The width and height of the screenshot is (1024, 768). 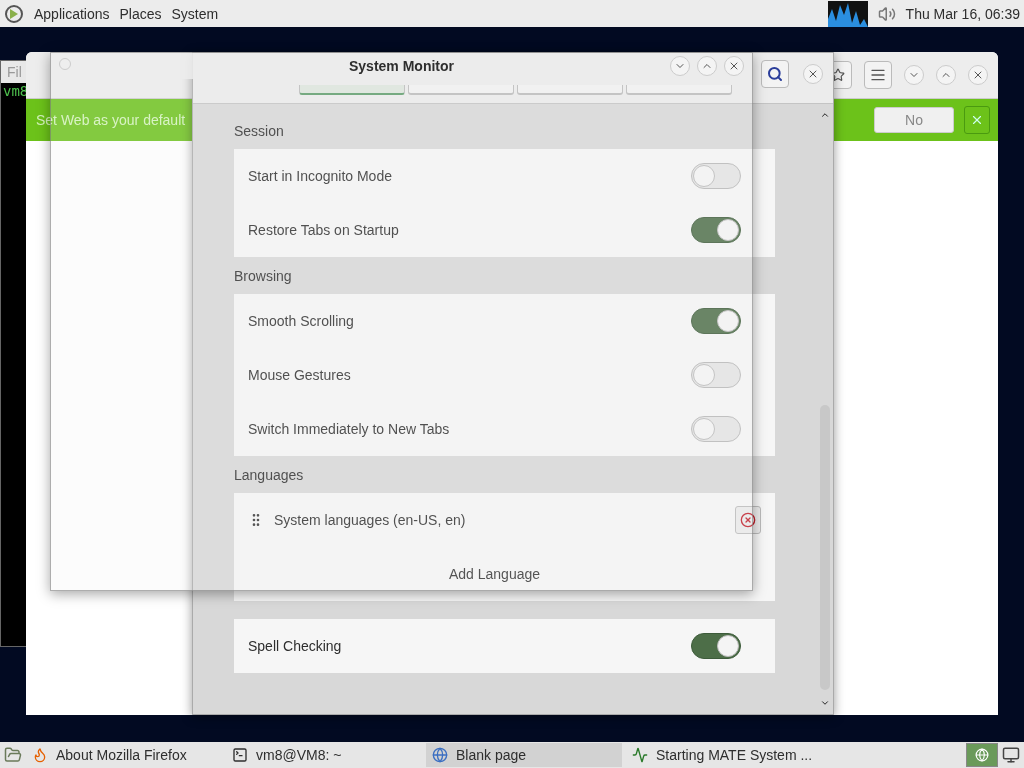 I want to click on clock: Thu Mar 16, 06:39, so click(x=962, y=13).